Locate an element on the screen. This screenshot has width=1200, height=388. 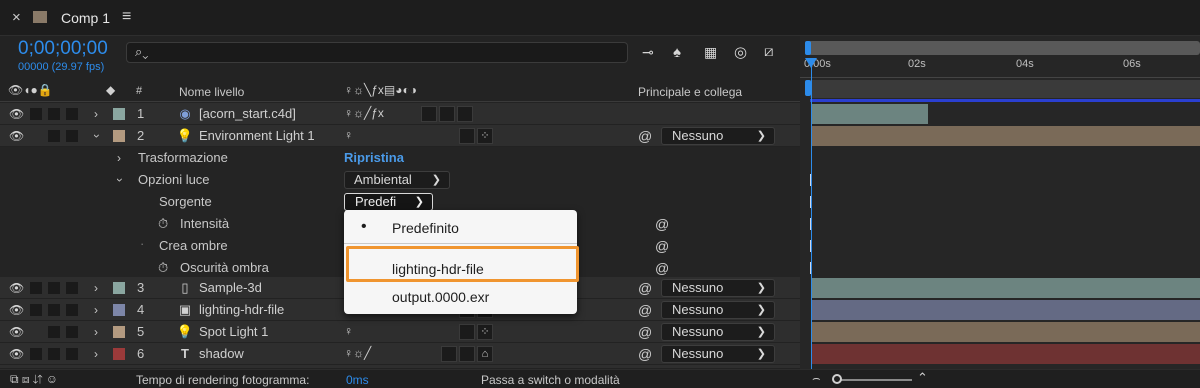
status-toggle-icons: ⧉ ⧈ ⇵ ☺ is located at coordinates (34, 379).